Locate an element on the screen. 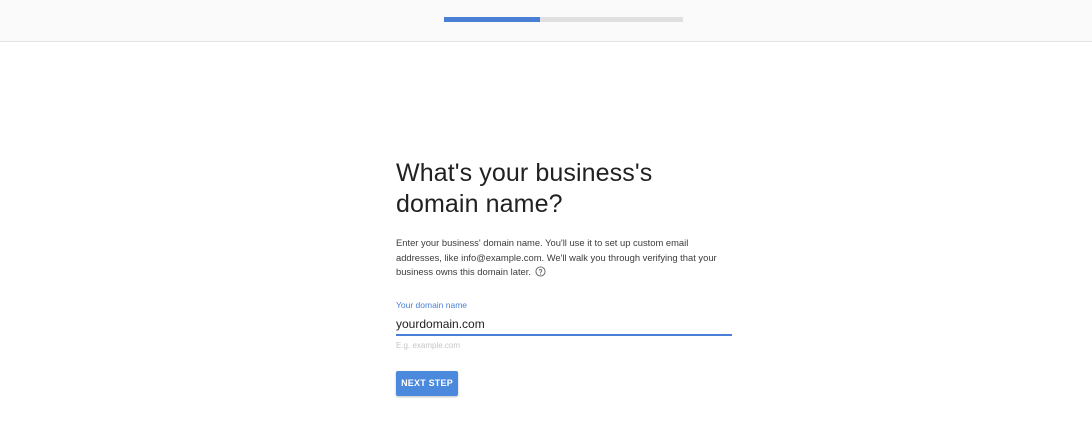  progress-bar is located at coordinates (563, 19).